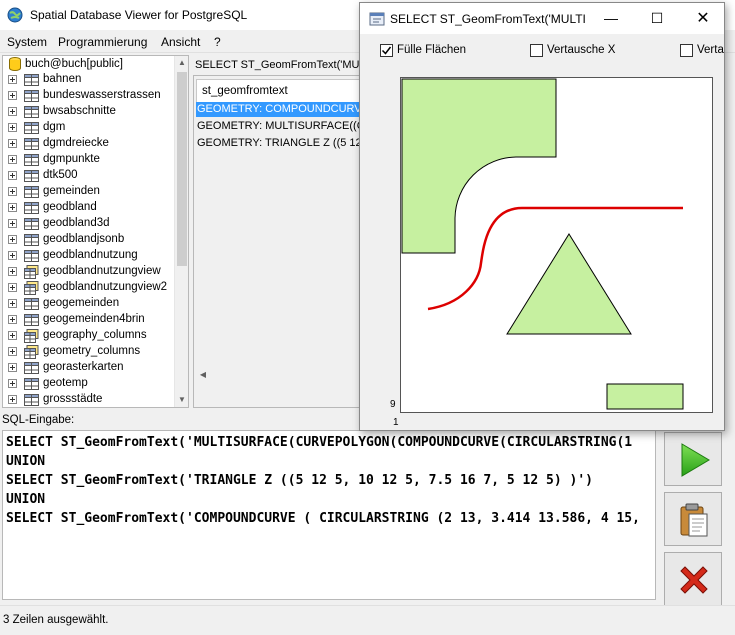 The width and height of the screenshot is (735, 635). What do you see at coordinates (279, 126) in the screenshot?
I see `result-row: GEOMETRY: MULTISURFACE((CO` at bounding box center [279, 126].